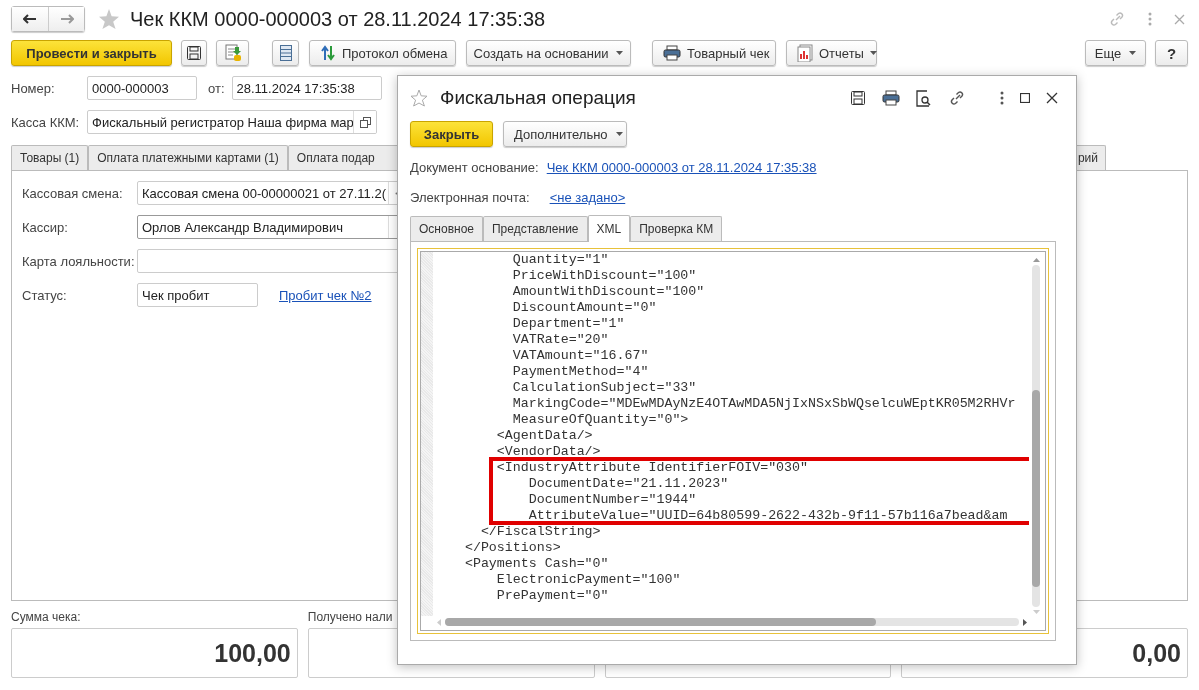 The height and width of the screenshot is (690, 1199). I want to click on field-label: Карта лояльности:, so click(79, 261).